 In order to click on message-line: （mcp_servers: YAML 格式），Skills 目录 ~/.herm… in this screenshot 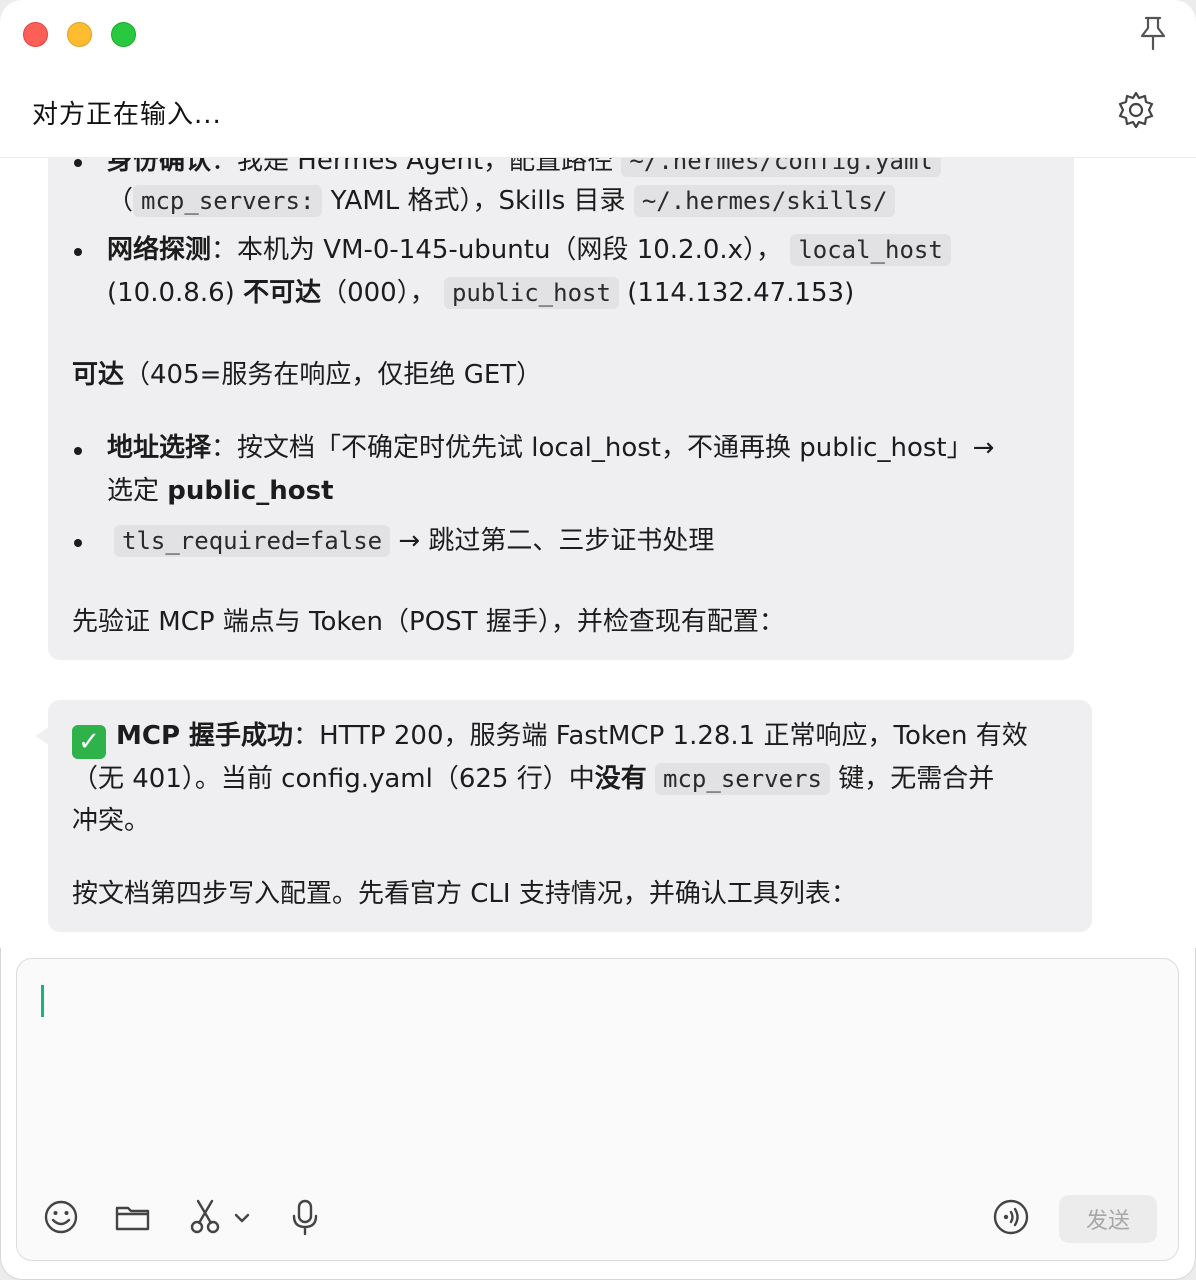, I will do `click(501, 201)`.